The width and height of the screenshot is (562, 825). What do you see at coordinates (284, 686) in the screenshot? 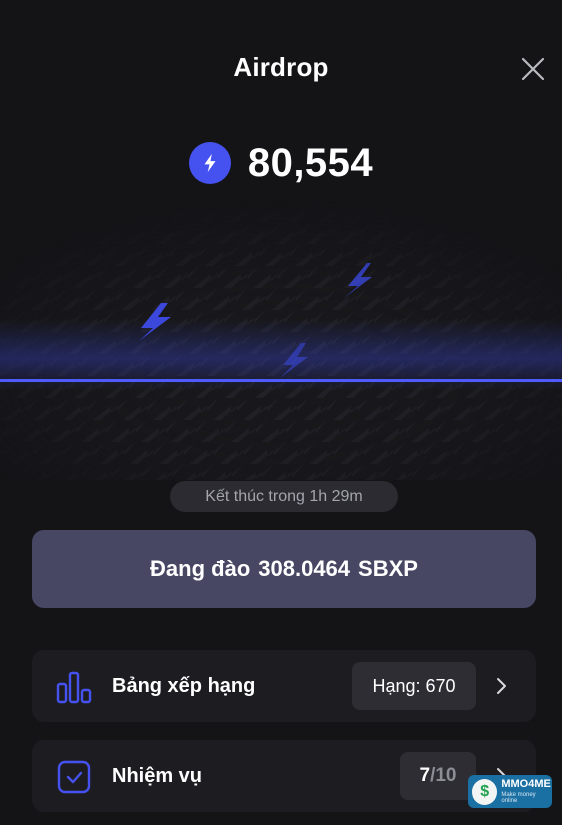
I see `ranking-card: Bảng xếp hạng Hạng: 670` at bounding box center [284, 686].